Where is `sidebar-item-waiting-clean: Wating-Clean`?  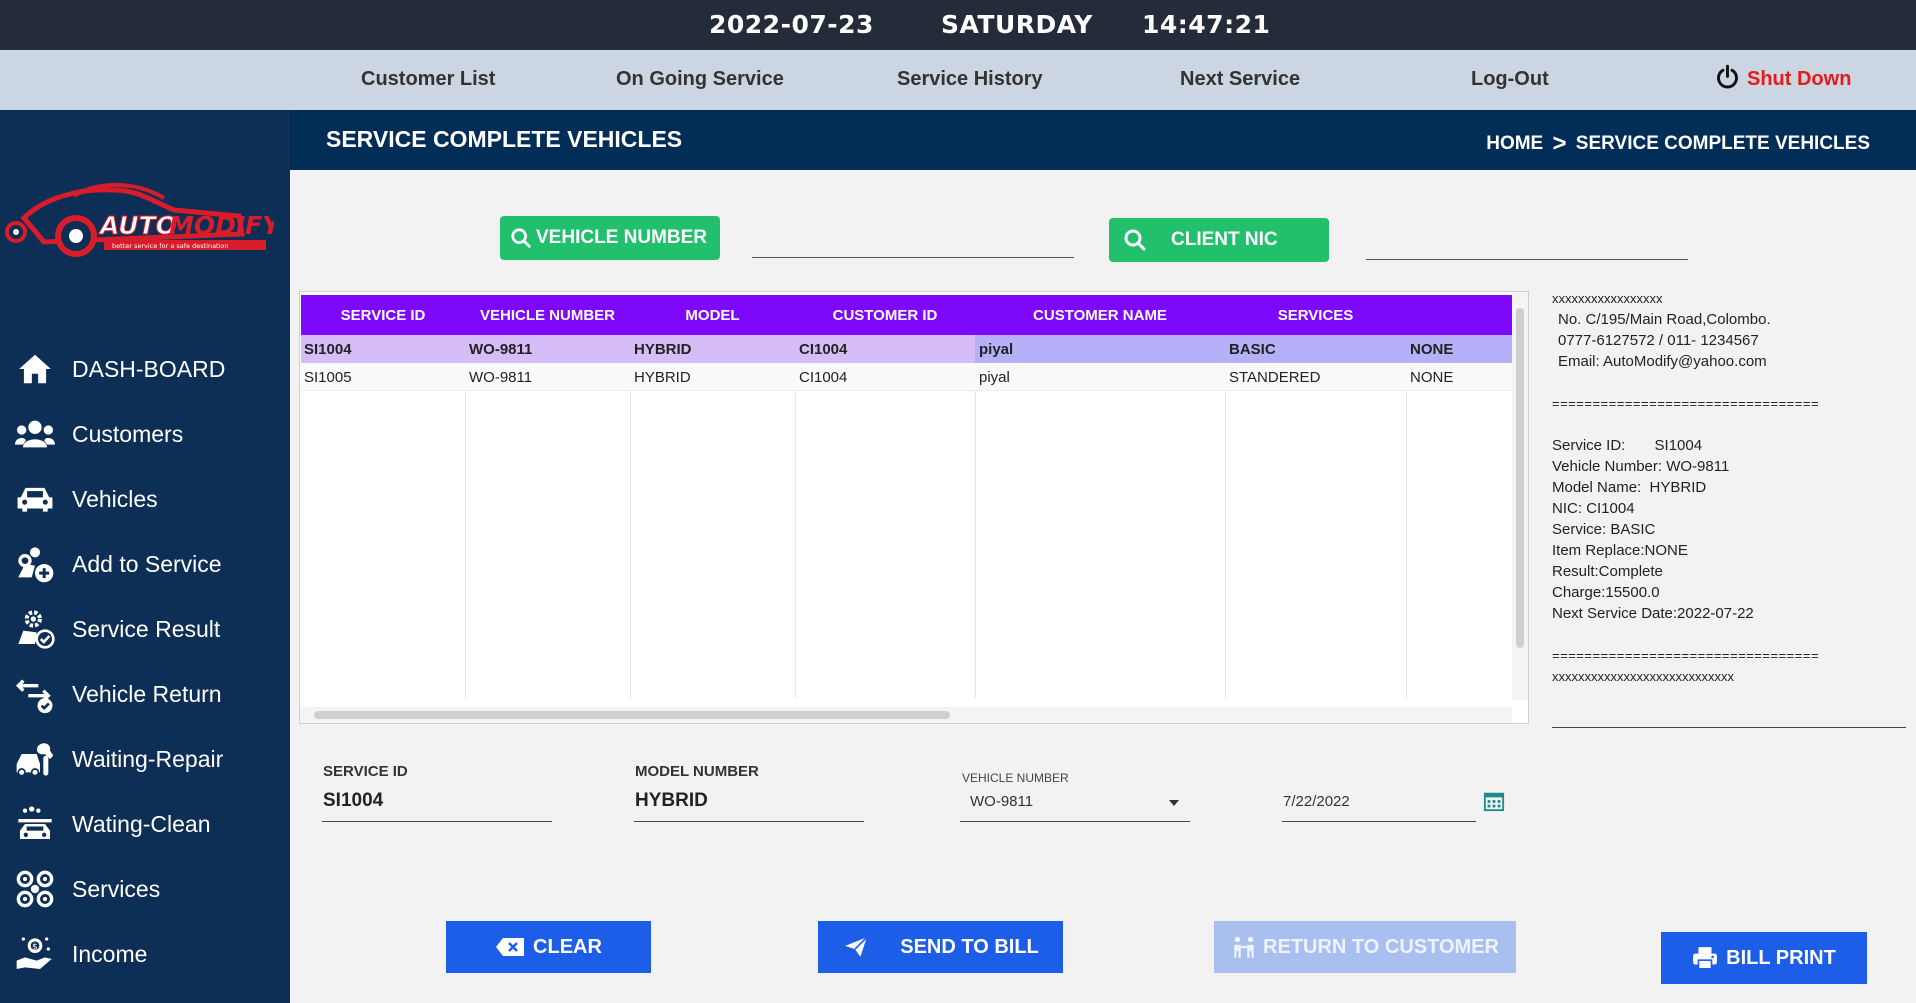 sidebar-item-waiting-clean: Wating-Clean is located at coordinates (149, 824).